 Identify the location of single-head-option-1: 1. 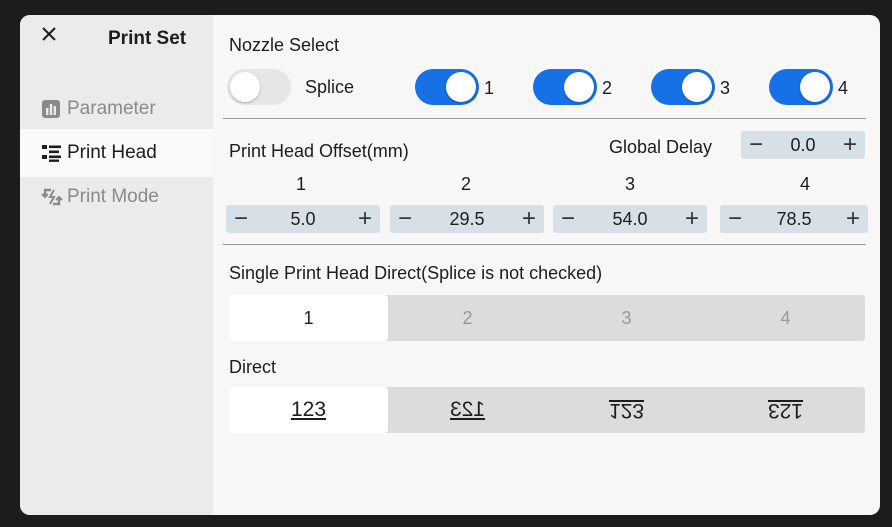
(308, 318).